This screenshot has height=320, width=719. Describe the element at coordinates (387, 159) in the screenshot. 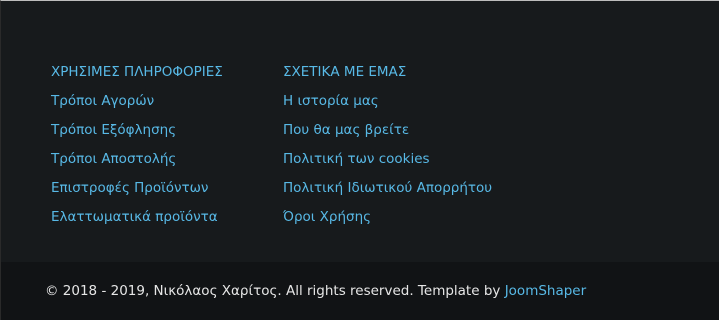

I see `link-cookie-policy: Πολιτική των cookies` at that location.